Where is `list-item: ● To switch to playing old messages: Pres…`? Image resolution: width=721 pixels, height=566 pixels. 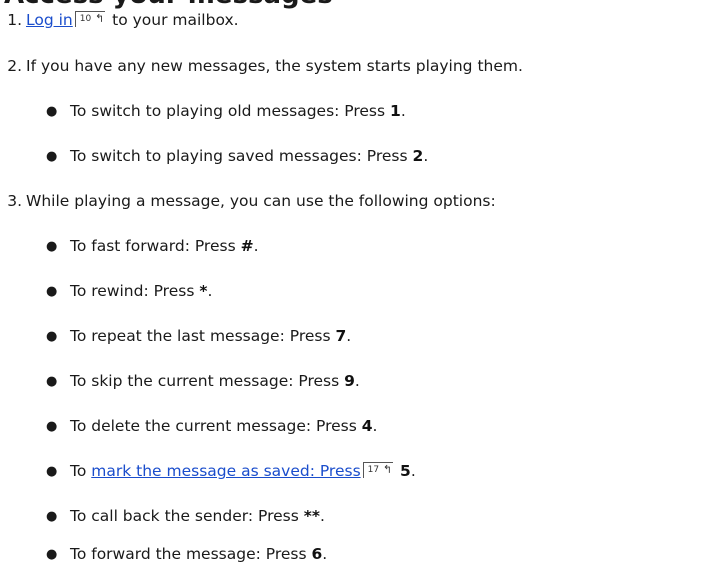
list-item: ● To switch to playing old messages: Pres… is located at coordinates (226, 111).